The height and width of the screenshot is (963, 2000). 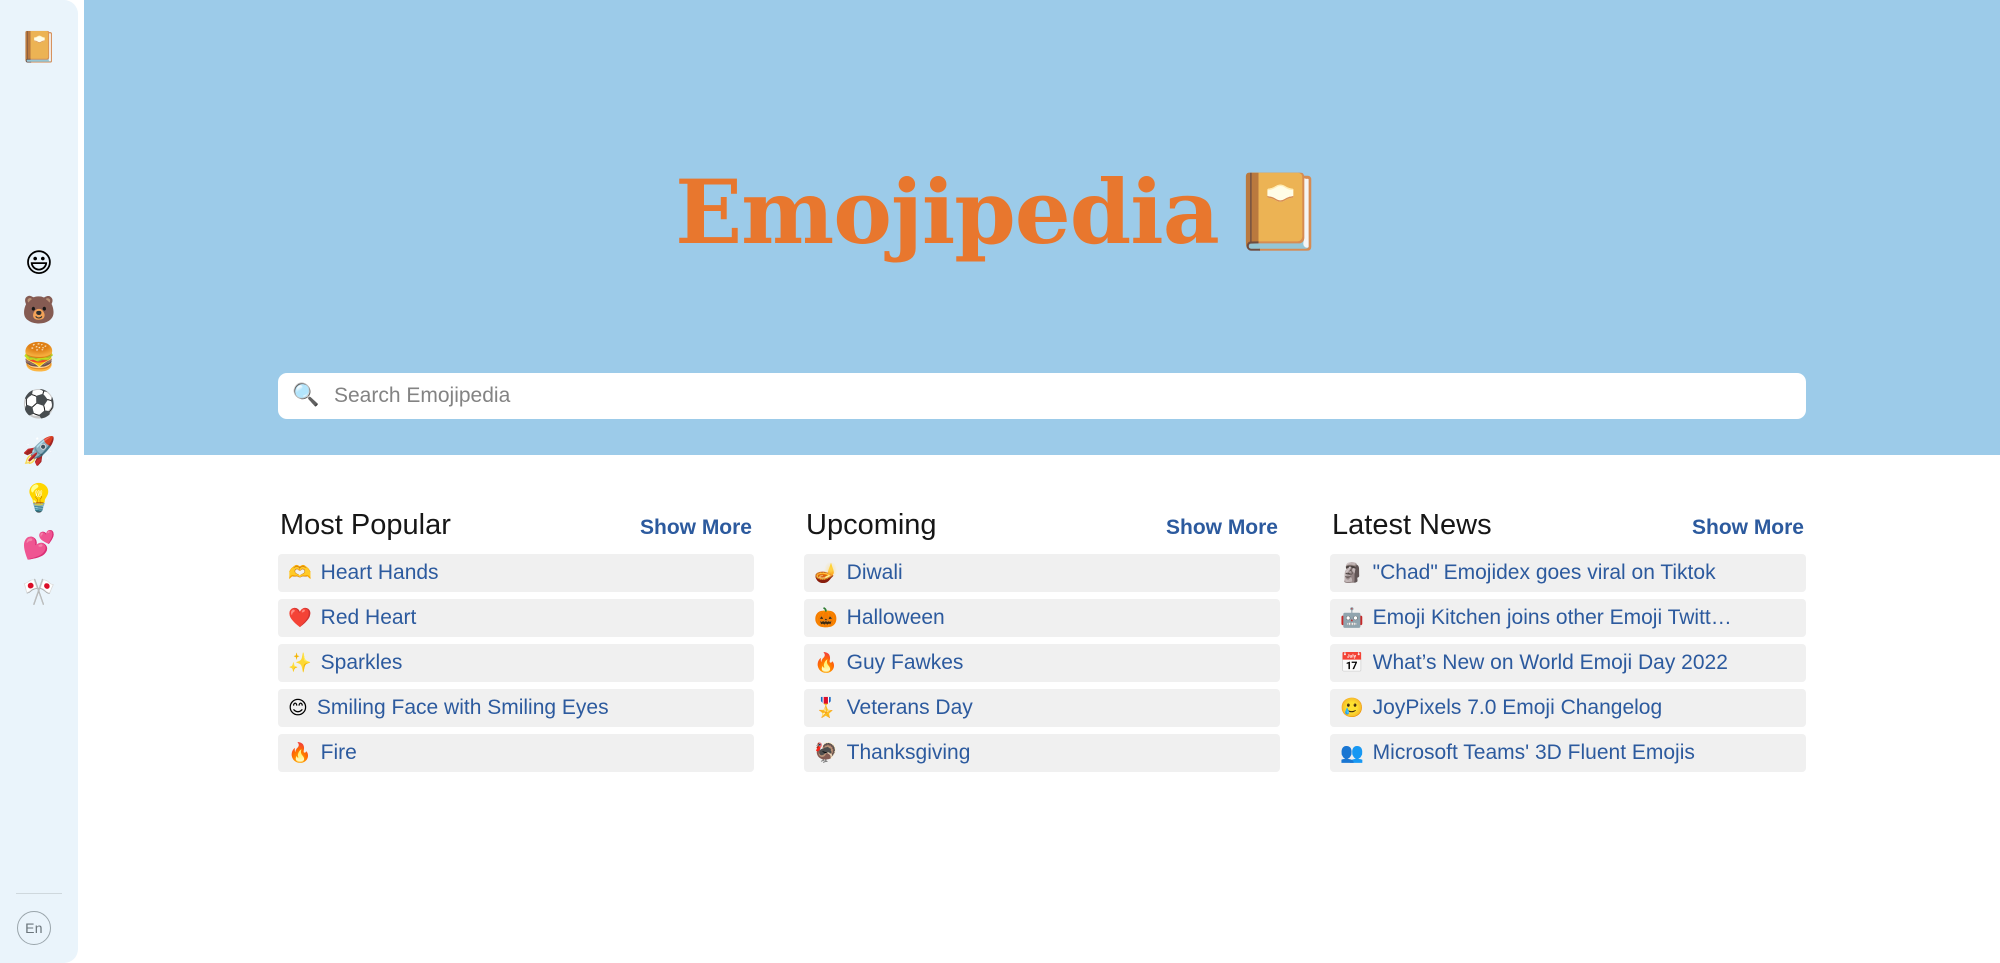 I want to click on list-item-label: JoyPixels 7.0 Emoji Changelog, so click(x=1517, y=707).